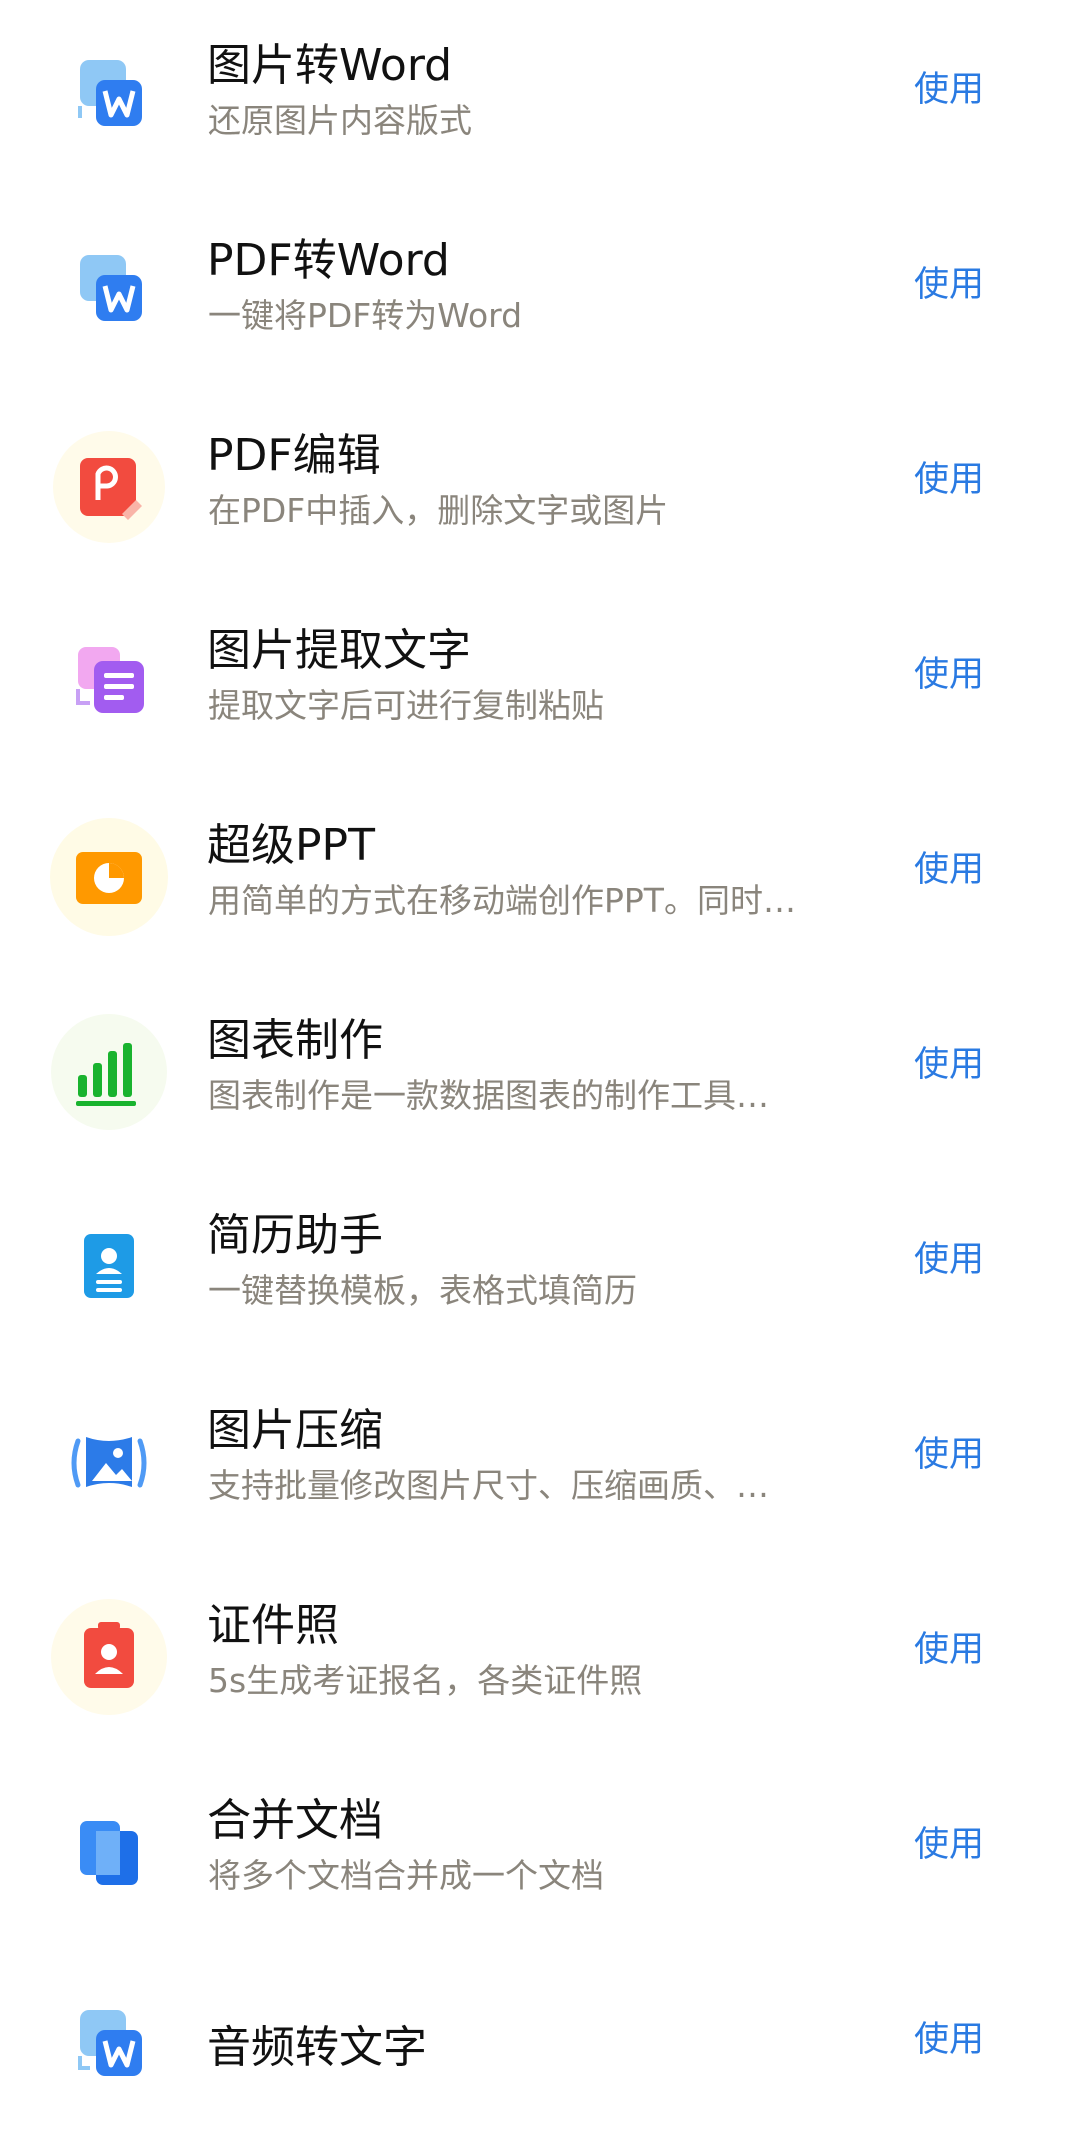 The width and height of the screenshot is (1080, 2145). I want to click on tool-item-image-compress: 图片压缩 支持批量修改图片尺寸、压缩画质、… 使用, so click(540, 1462).